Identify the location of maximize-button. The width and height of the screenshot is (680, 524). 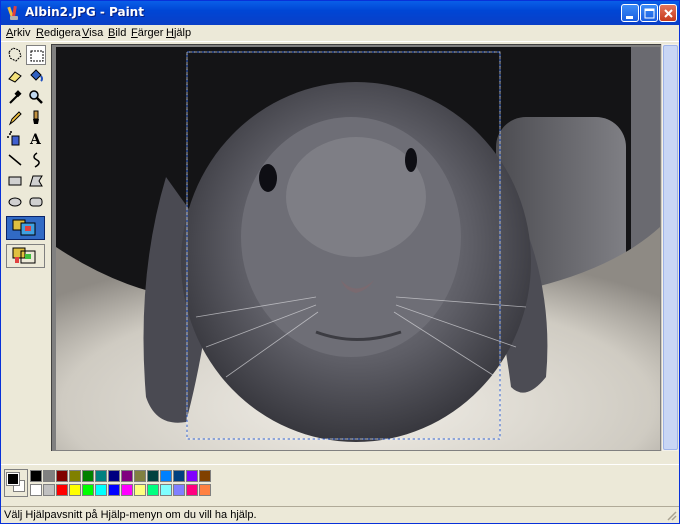
(649, 13).